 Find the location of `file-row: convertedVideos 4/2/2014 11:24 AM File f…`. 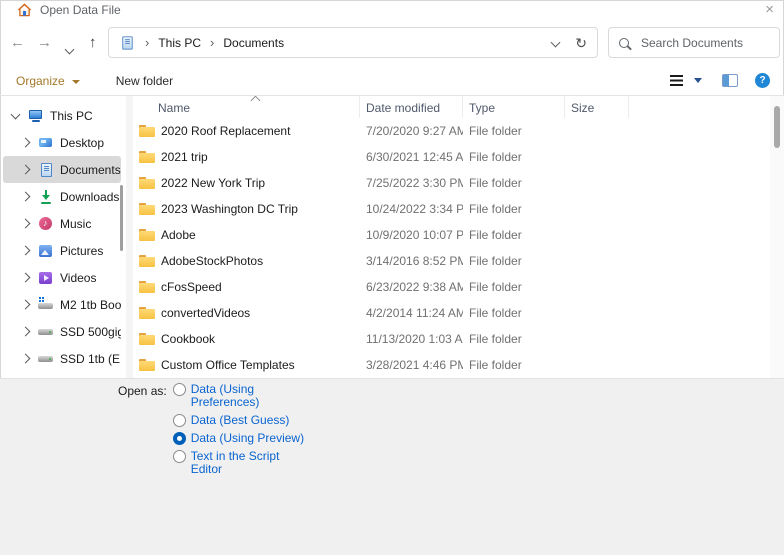

file-row: convertedVideos 4/2/2014 11:24 AM File f… is located at coordinates (451, 313).